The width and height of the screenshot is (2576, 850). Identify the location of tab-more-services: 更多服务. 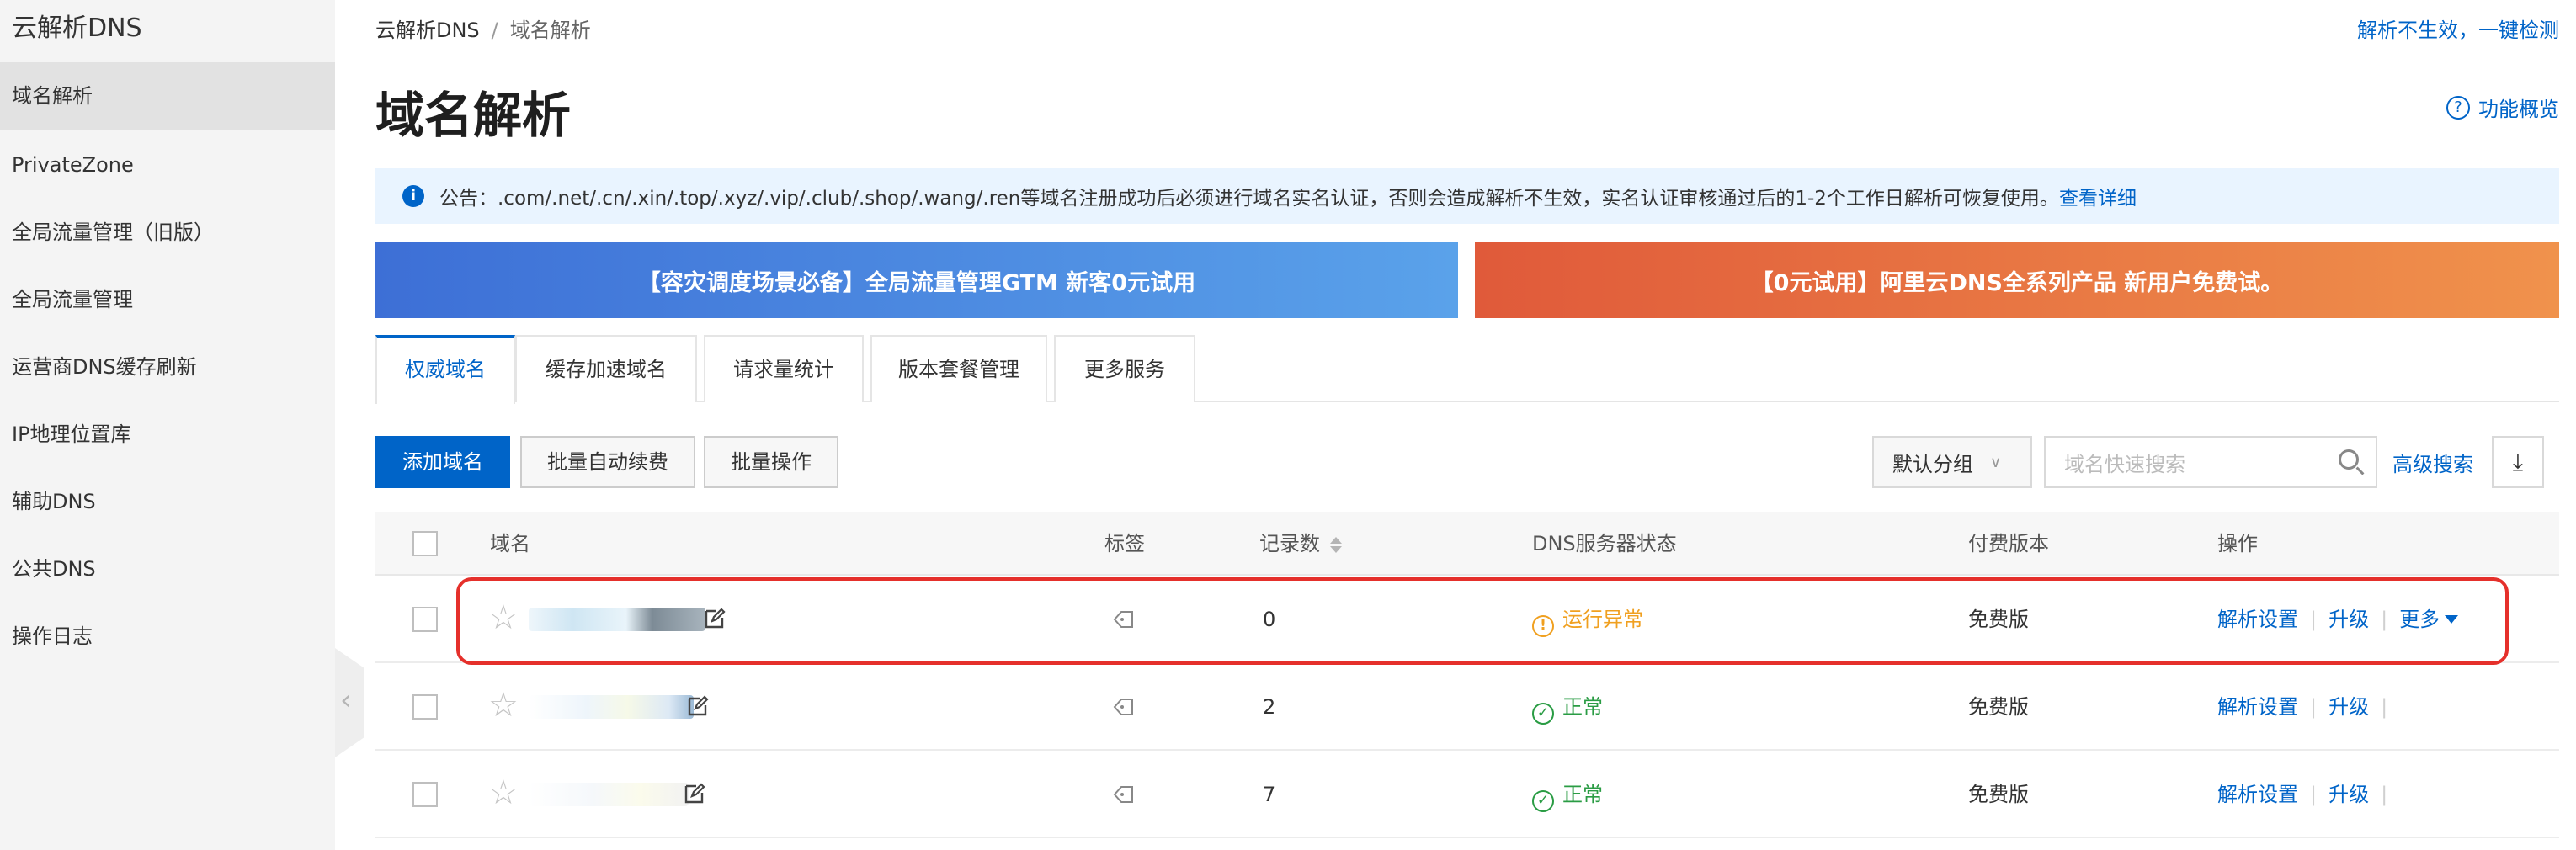
(1124, 368).